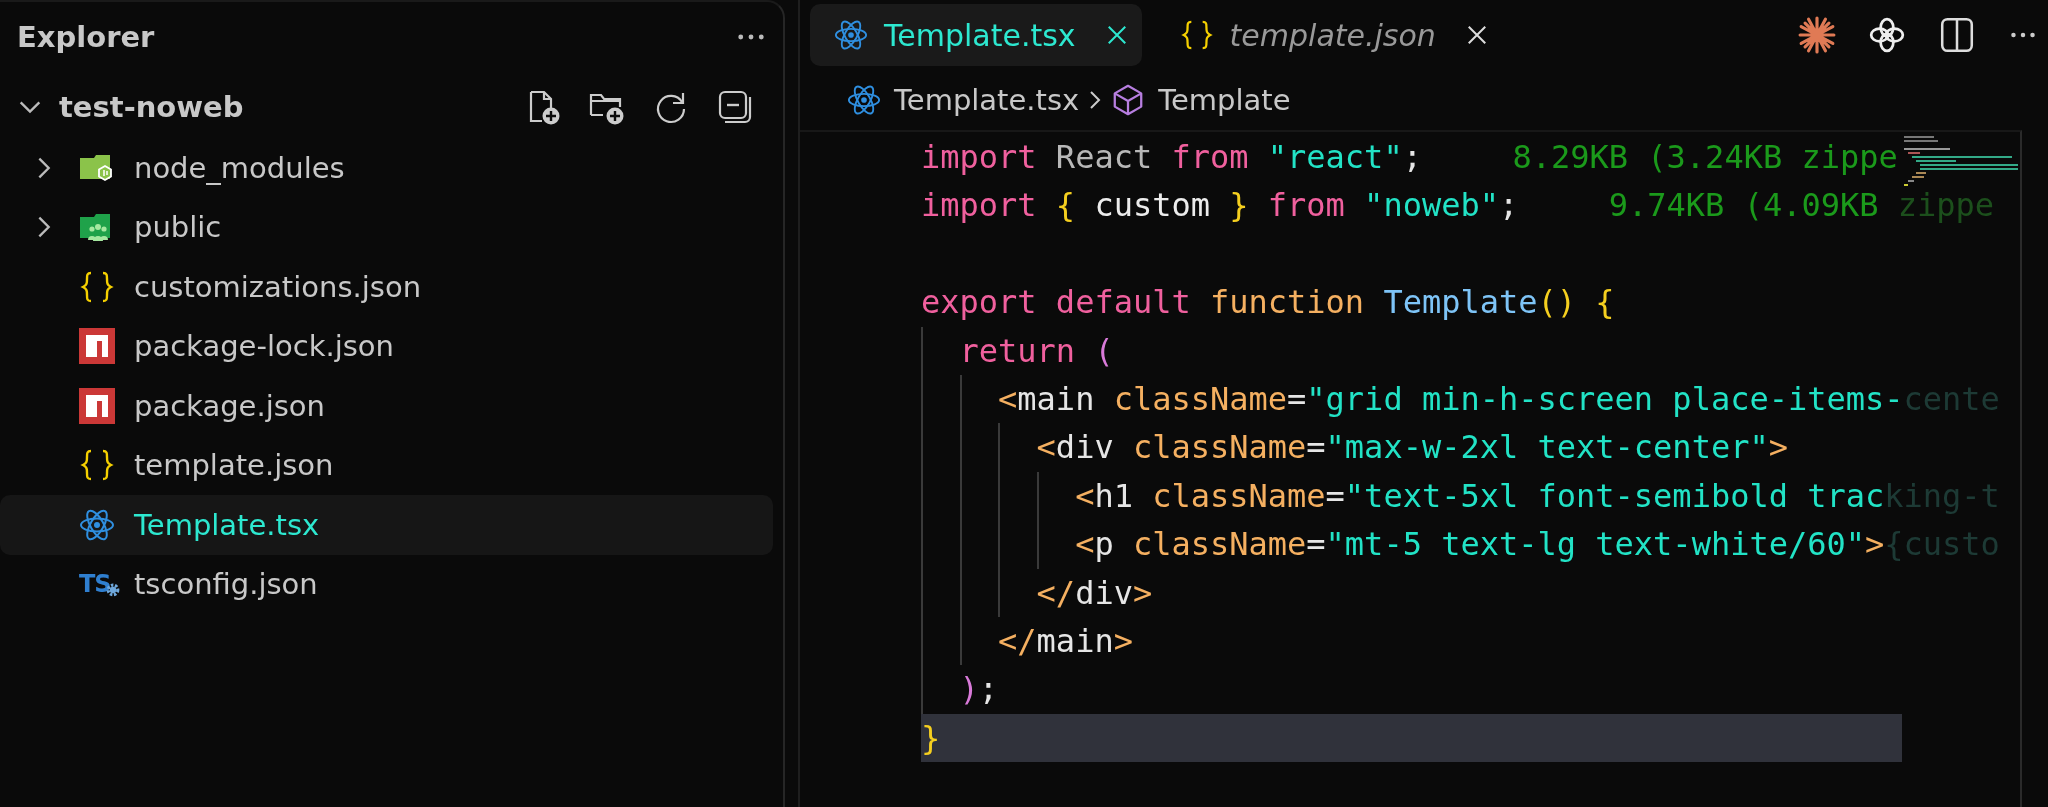 The height and width of the screenshot is (807, 2048). Describe the element at coordinates (1460, 302) in the screenshot. I see `code-token: Template` at that location.